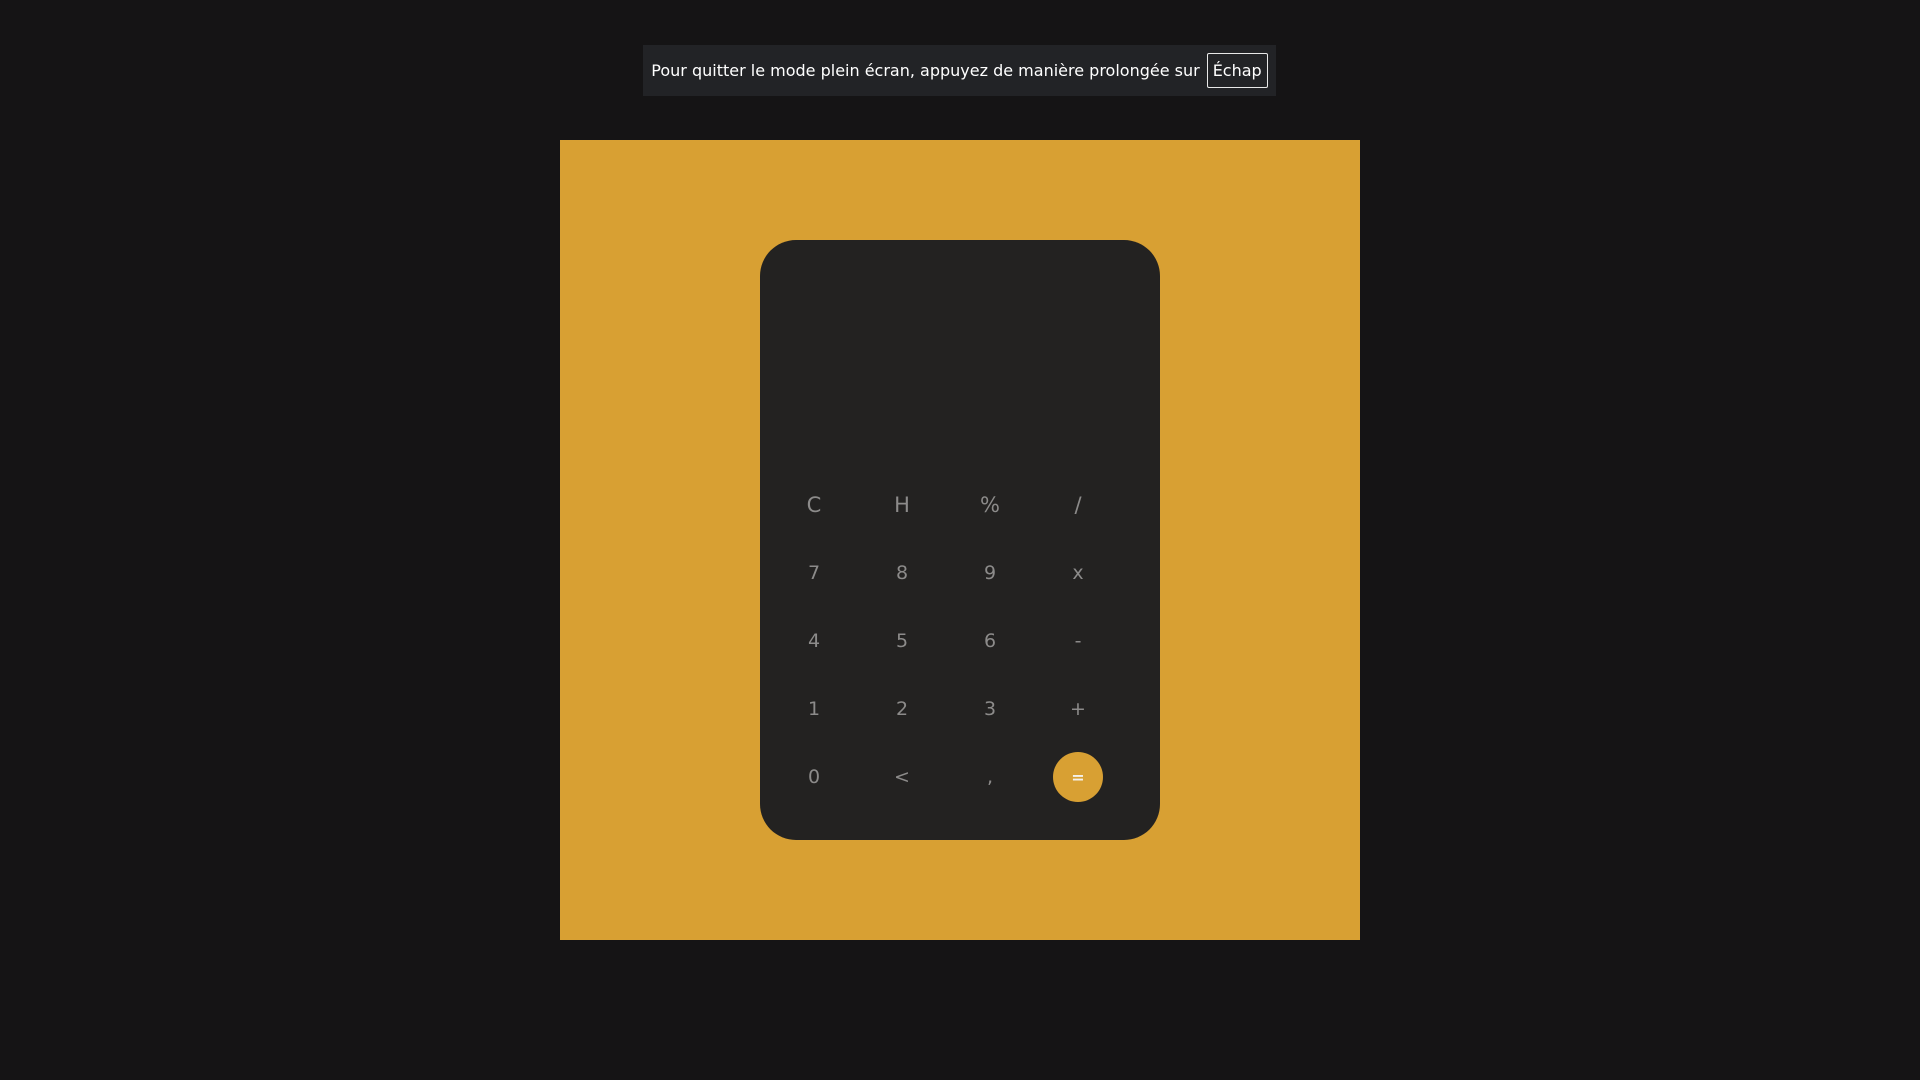 The height and width of the screenshot is (1080, 1920). What do you see at coordinates (990, 505) in the screenshot?
I see `percent-button: %` at bounding box center [990, 505].